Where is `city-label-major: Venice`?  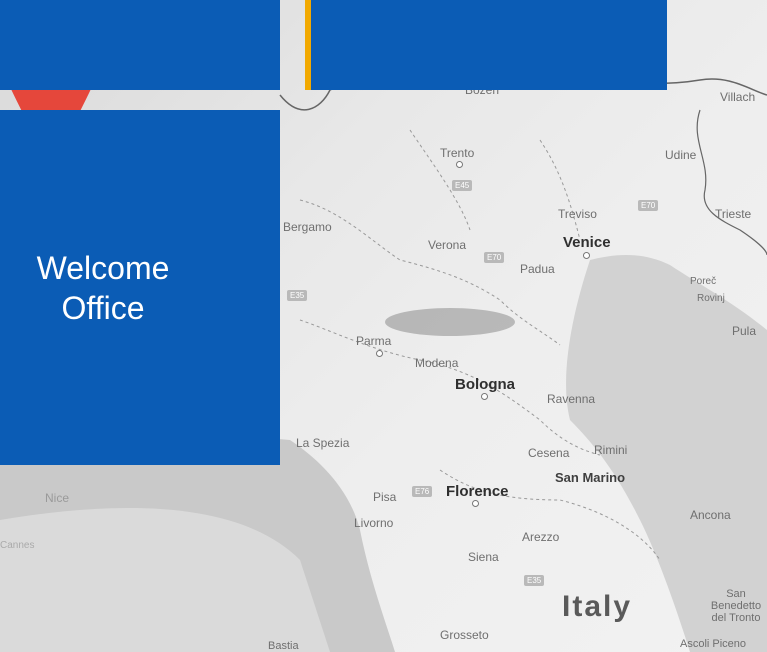
city-label-major: Venice is located at coordinates (587, 242).